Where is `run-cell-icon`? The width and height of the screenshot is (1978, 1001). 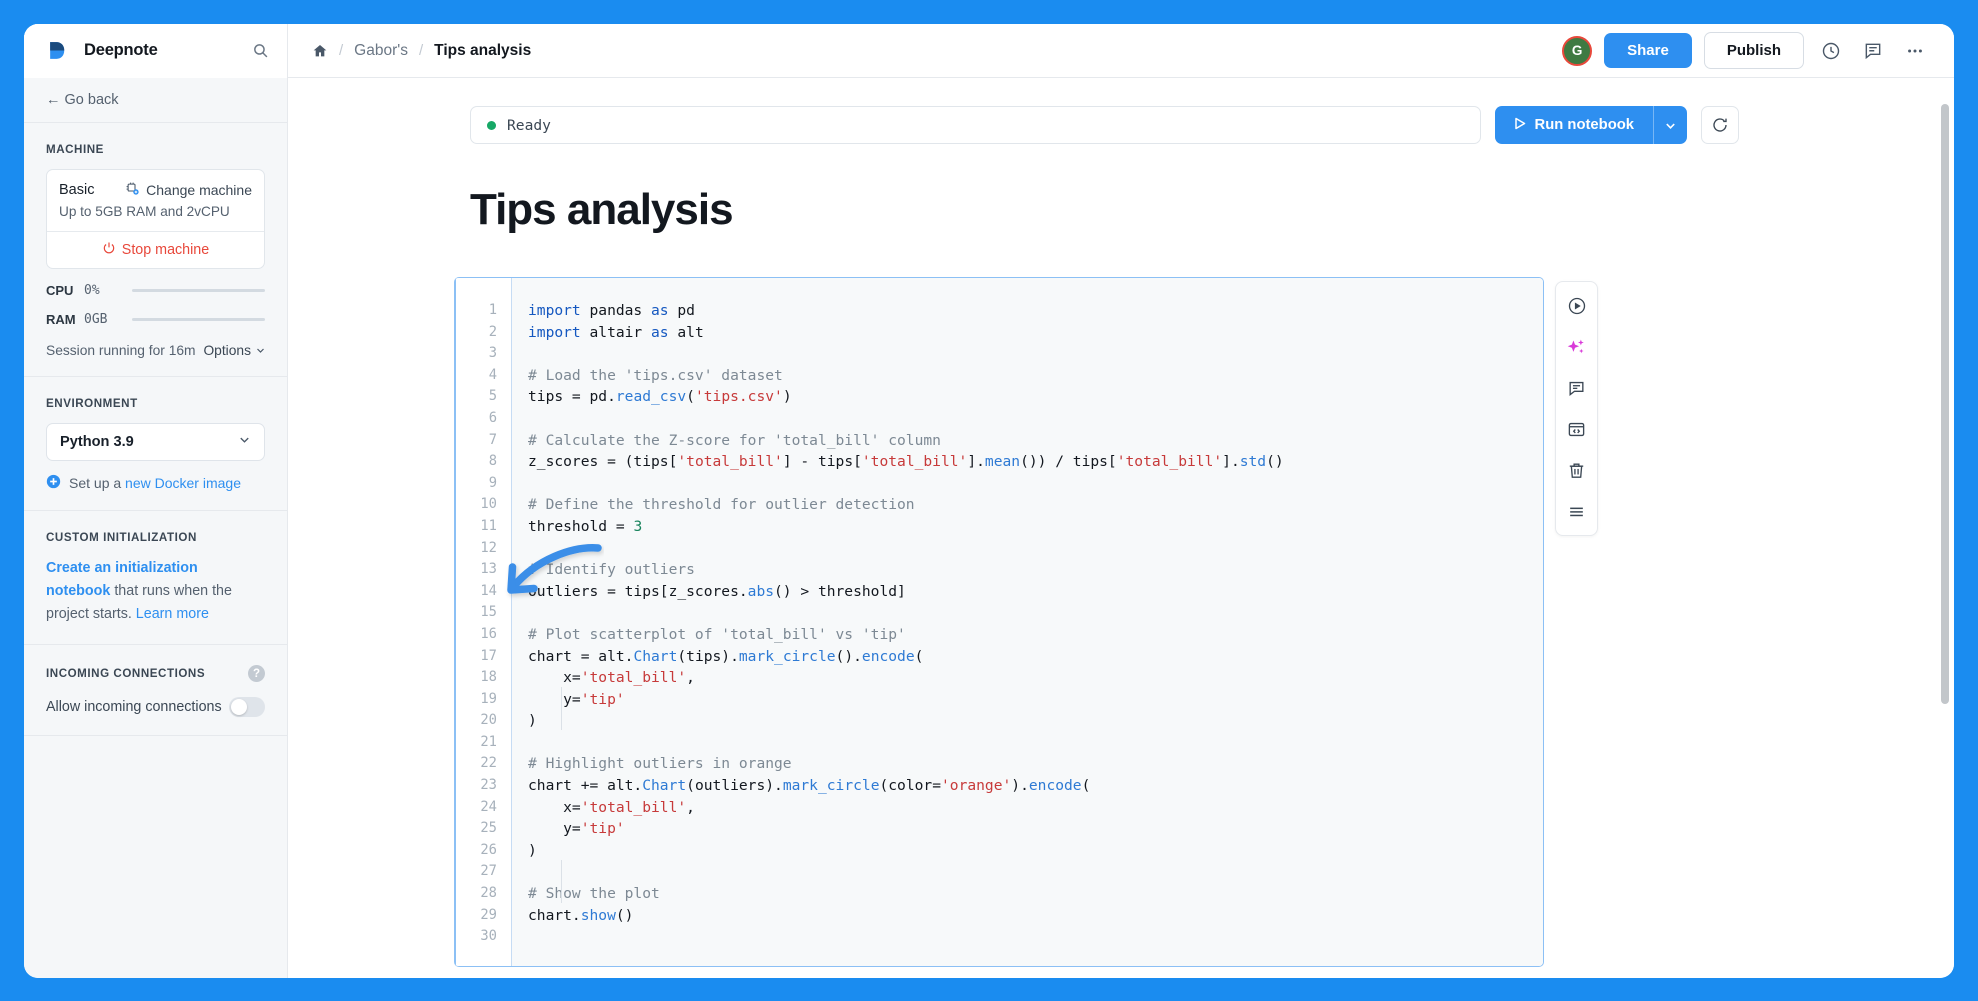
run-cell-icon is located at coordinates (1577, 306).